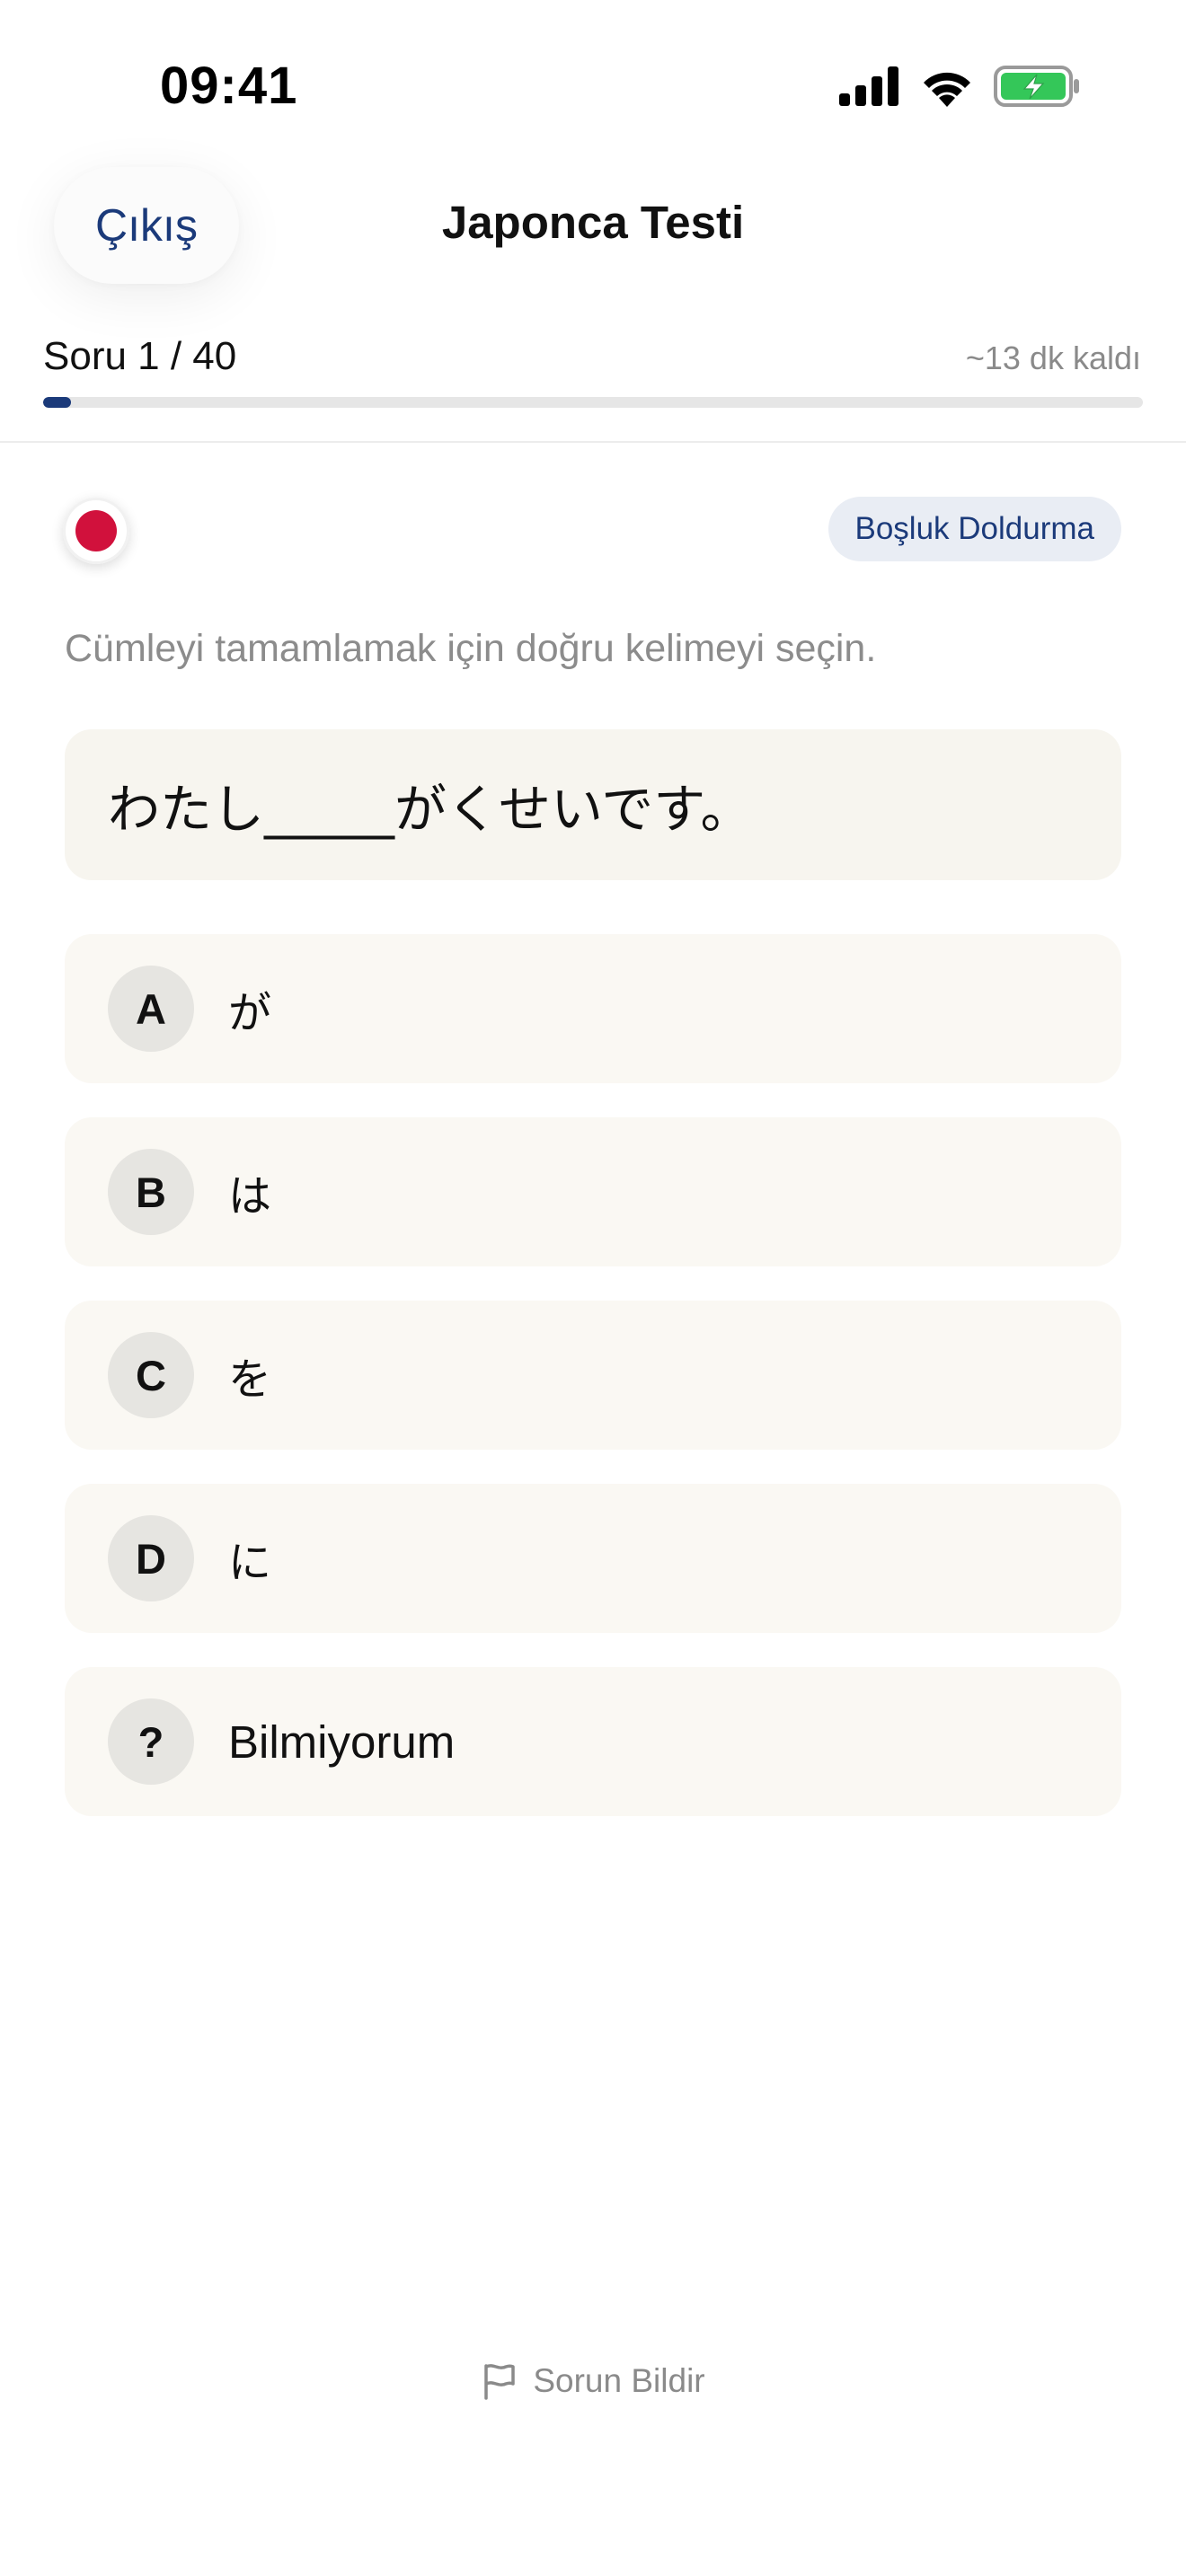 The height and width of the screenshot is (2576, 1186). I want to click on answer-option-c: C を, so click(593, 1375).